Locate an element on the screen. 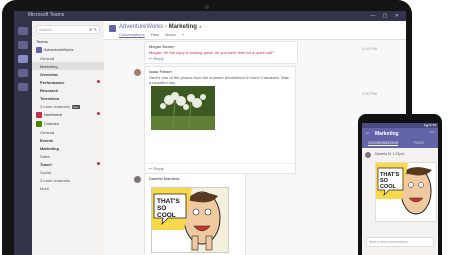  teams-icon is located at coordinates (23, 59).